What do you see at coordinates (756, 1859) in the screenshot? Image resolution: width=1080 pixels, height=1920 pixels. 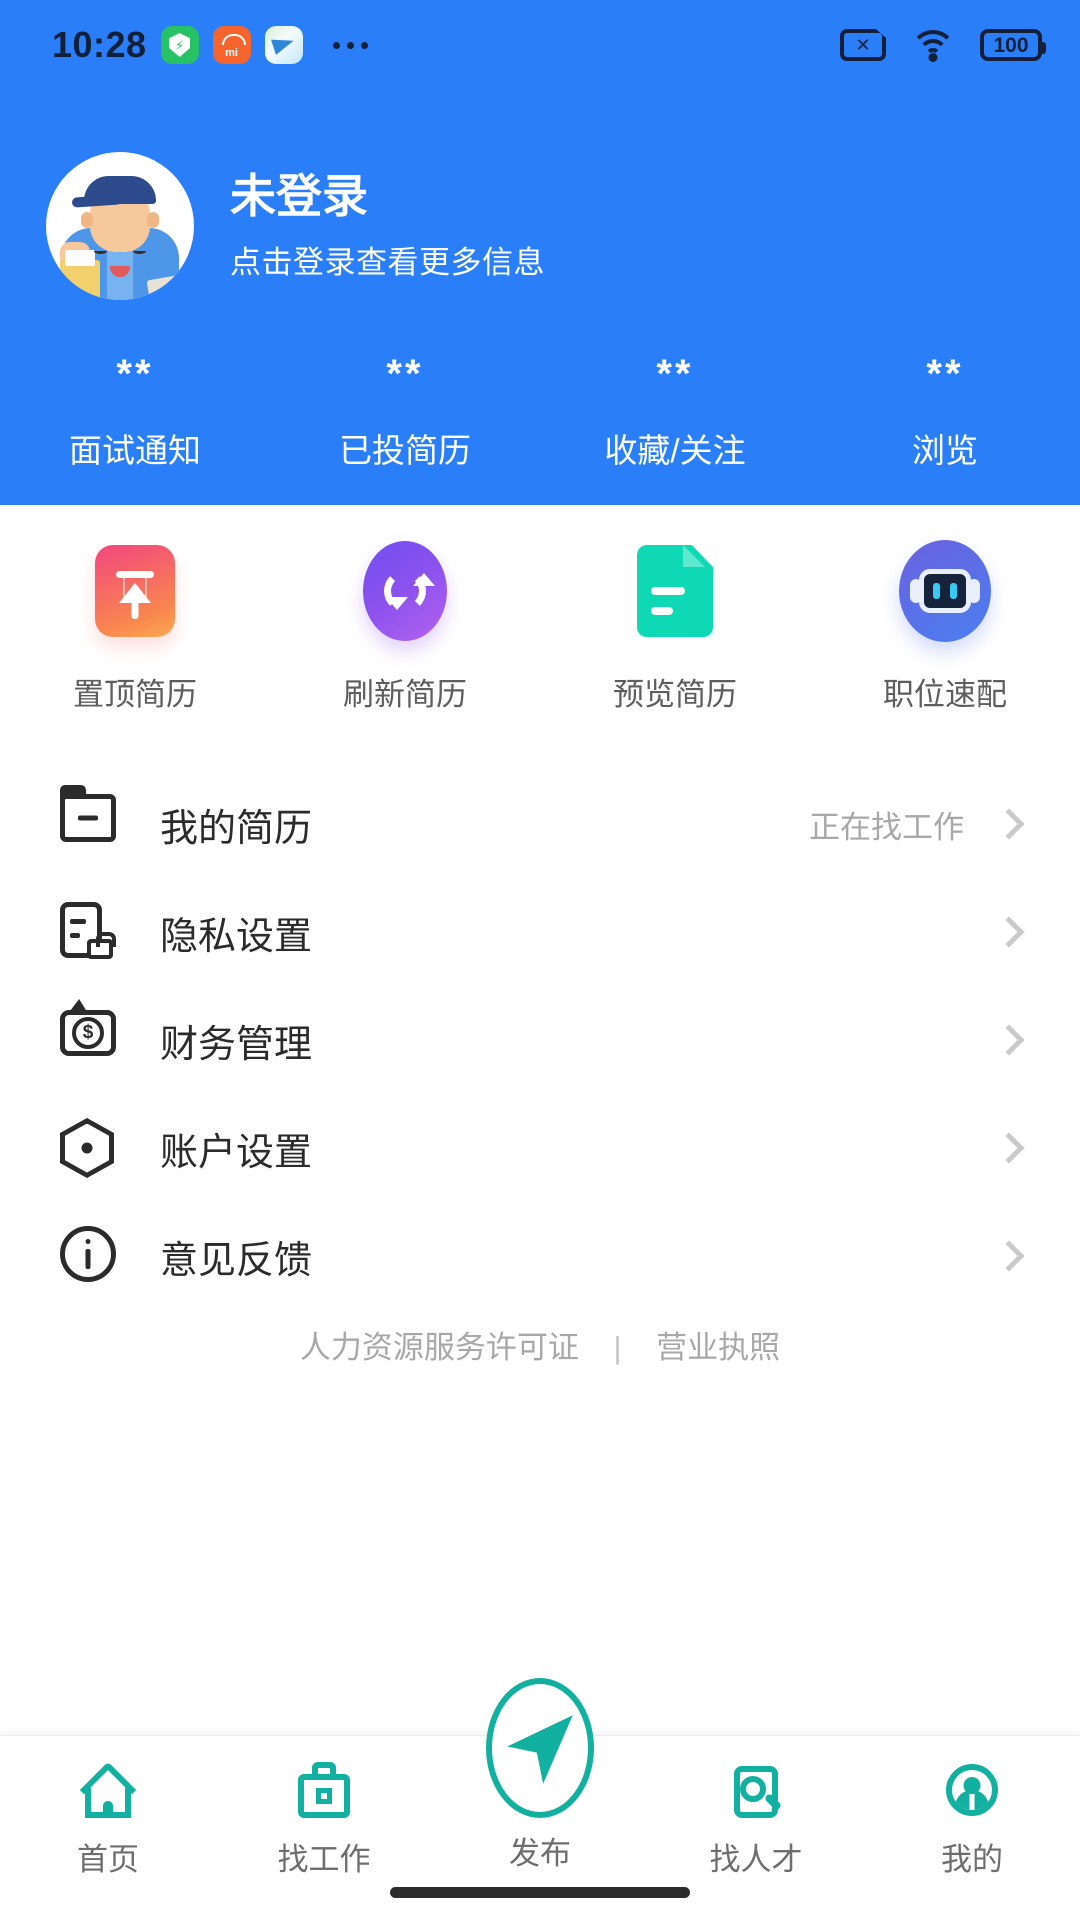 I see `tab-label: 找人才` at bounding box center [756, 1859].